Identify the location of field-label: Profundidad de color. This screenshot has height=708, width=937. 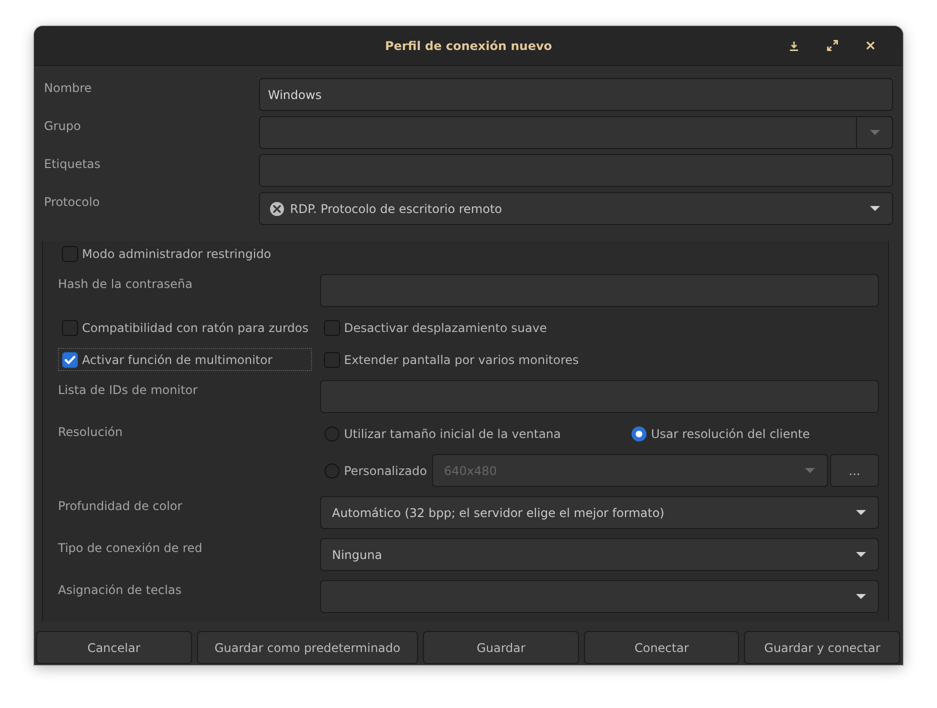
(121, 505).